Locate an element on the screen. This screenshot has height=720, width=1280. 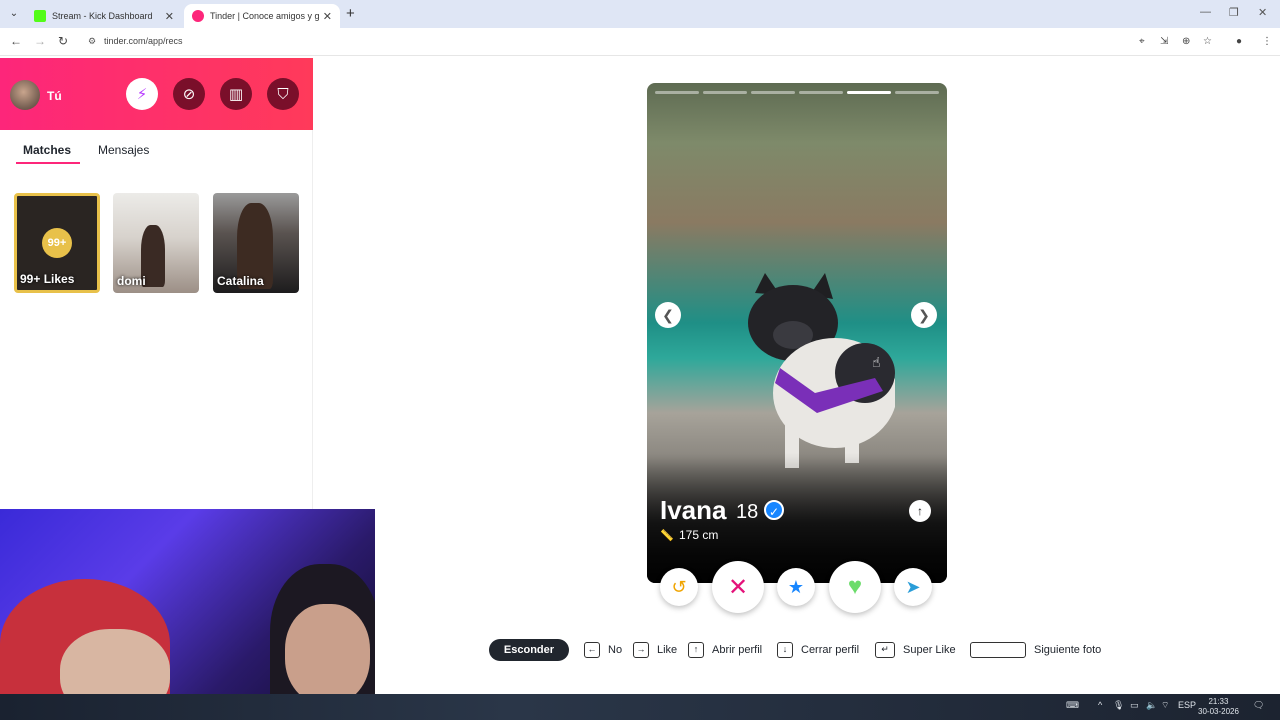
wifi-icon: ⌔ is located at coordinates (1165, 705).